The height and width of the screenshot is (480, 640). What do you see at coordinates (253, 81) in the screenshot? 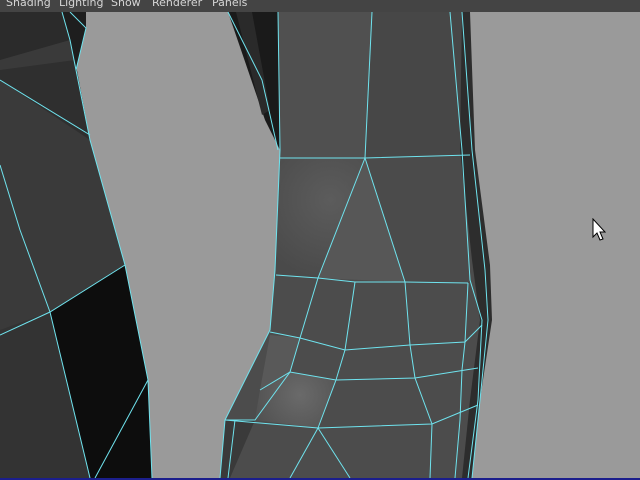
I see `middle-strip-surface` at bounding box center [253, 81].